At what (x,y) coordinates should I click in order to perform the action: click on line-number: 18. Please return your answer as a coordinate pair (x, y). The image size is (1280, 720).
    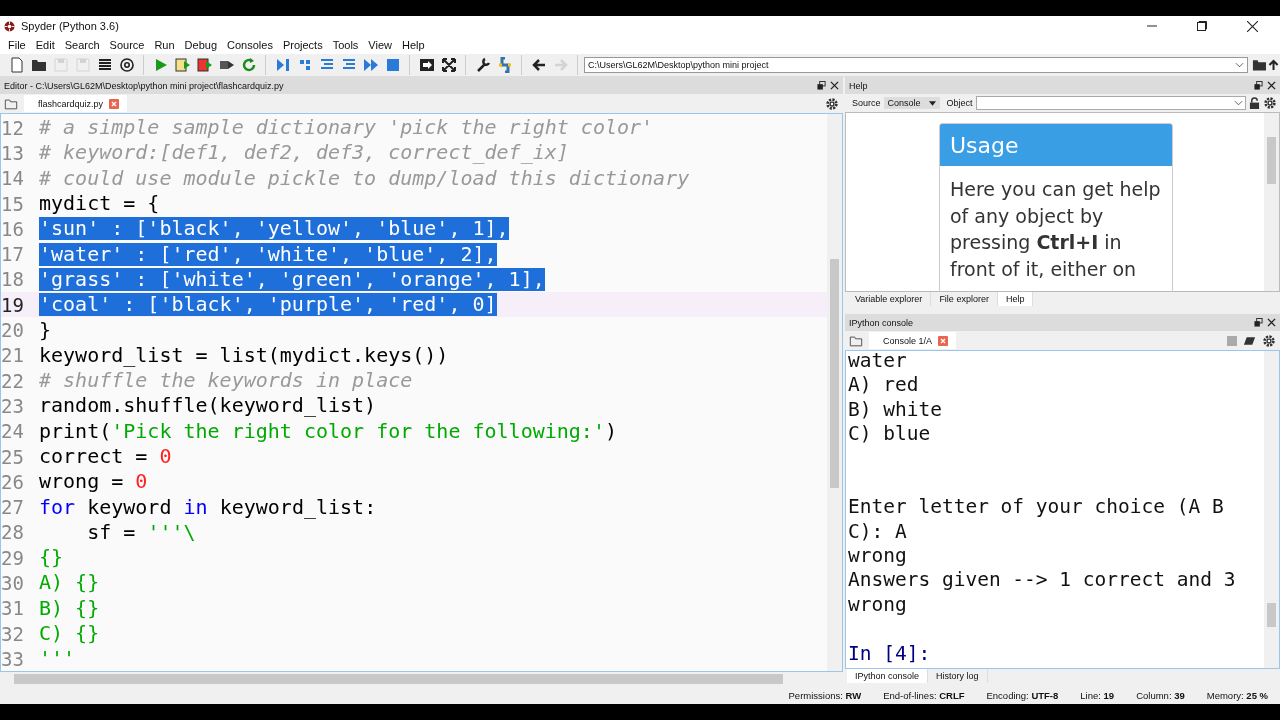
    Looking at the image, I should click on (13, 279).